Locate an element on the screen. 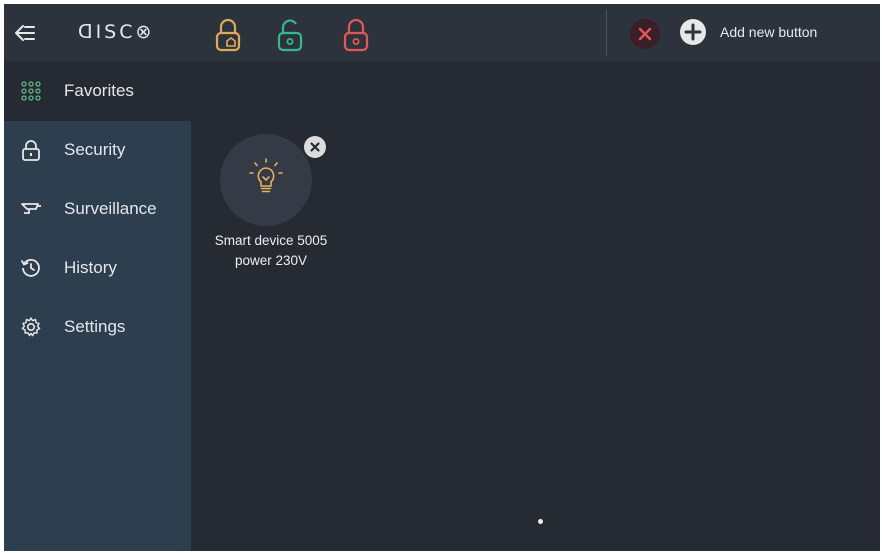 The height and width of the screenshot is (553, 882). camera-icon is located at coordinates (31, 208).